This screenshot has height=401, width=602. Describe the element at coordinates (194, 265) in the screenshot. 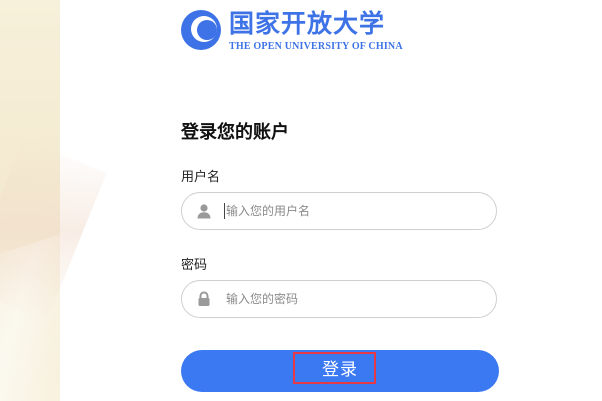

I see `password-label: 密码` at that location.